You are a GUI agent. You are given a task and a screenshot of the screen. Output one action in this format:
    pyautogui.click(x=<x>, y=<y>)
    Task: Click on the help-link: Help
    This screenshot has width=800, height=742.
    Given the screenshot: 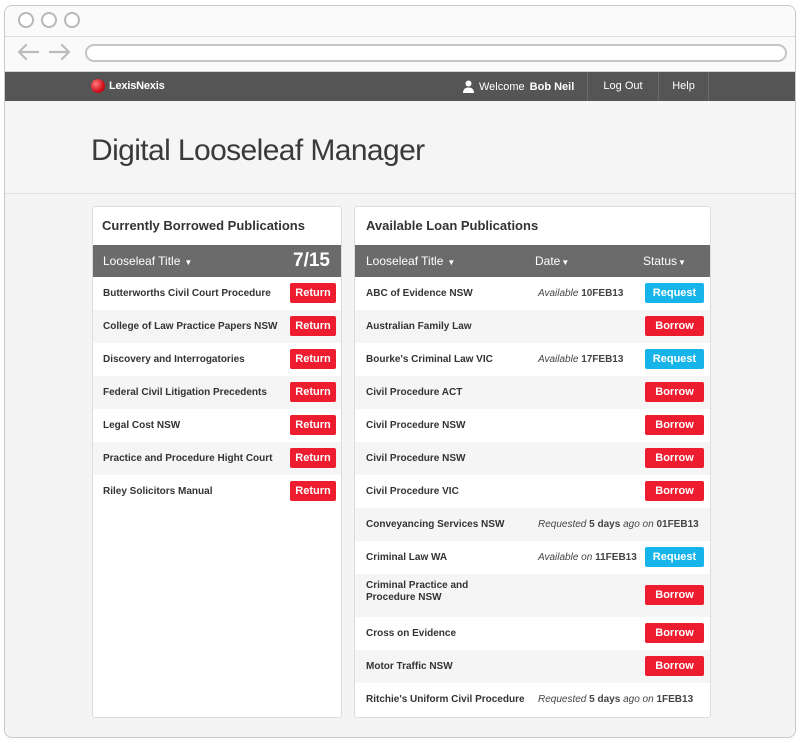 What is the action you would take?
    pyautogui.click(x=683, y=86)
    